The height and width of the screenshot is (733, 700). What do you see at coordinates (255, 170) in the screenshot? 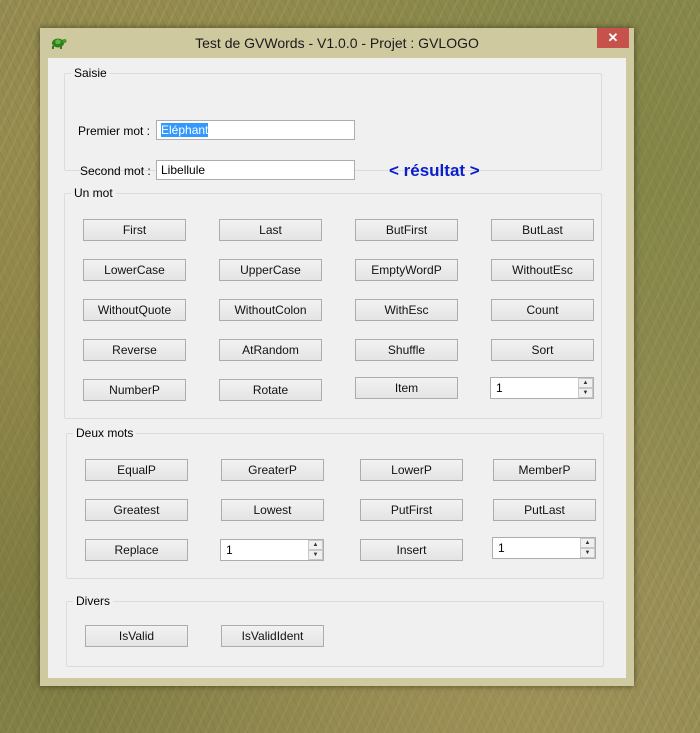
I see `second-word-input: Libellule` at bounding box center [255, 170].